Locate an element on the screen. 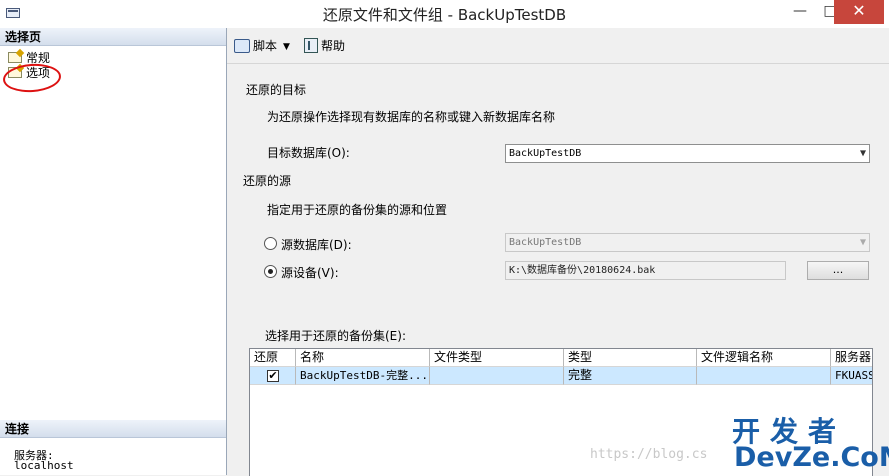 The image size is (889, 476). site-watermark: 开发者 DevZe.CoM is located at coordinates (810, 442).